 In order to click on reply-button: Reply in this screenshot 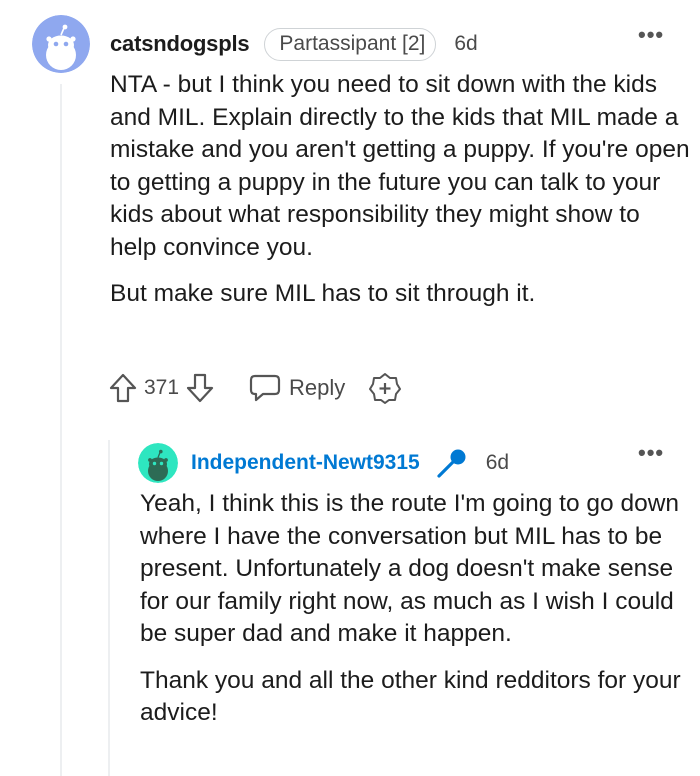, I will do `click(297, 388)`.